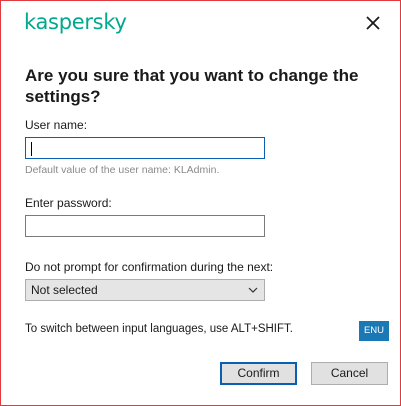 This screenshot has width=401, height=406. I want to click on username-label: User name:, so click(56, 125).